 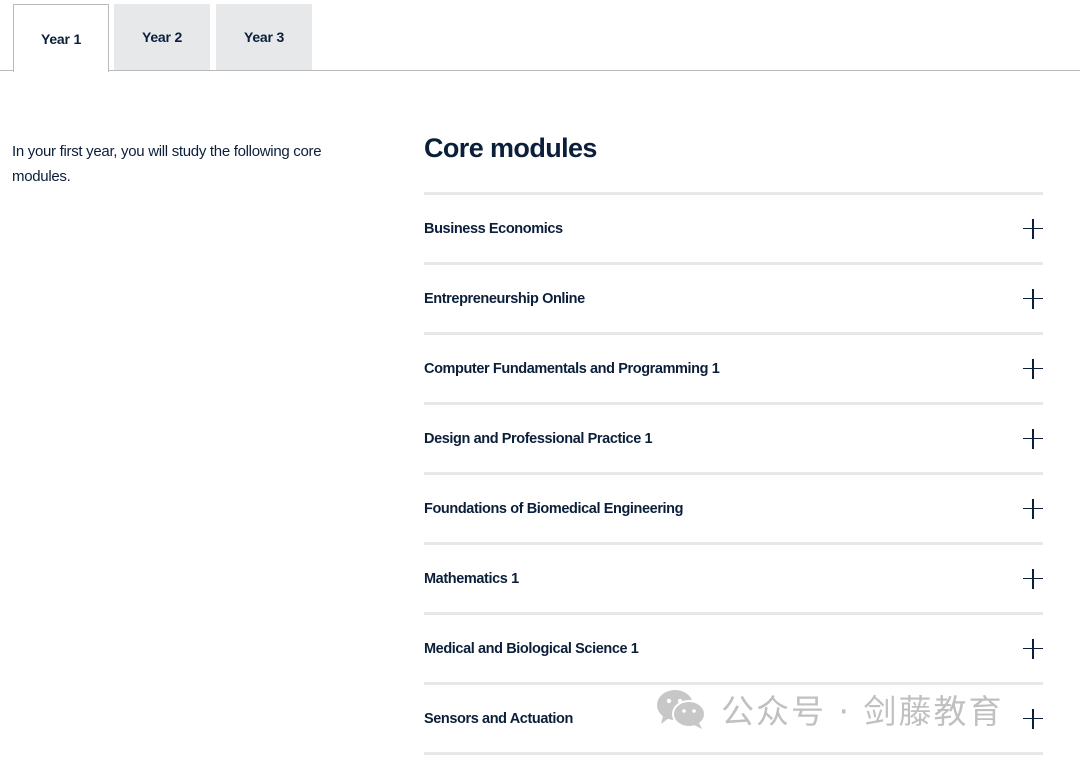 What do you see at coordinates (733, 367) in the screenshot?
I see `module-item-computer-fundamentals: Computer Fundamentals and Programming 1` at bounding box center [733, 367].